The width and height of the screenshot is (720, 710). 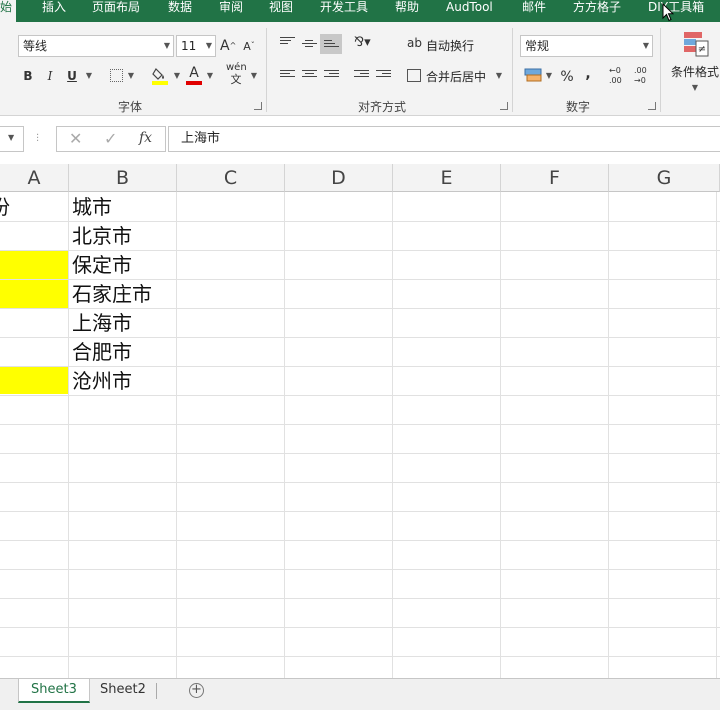 I want to click on shrink-font-button: Aˇ, so click(x=249, y=46).